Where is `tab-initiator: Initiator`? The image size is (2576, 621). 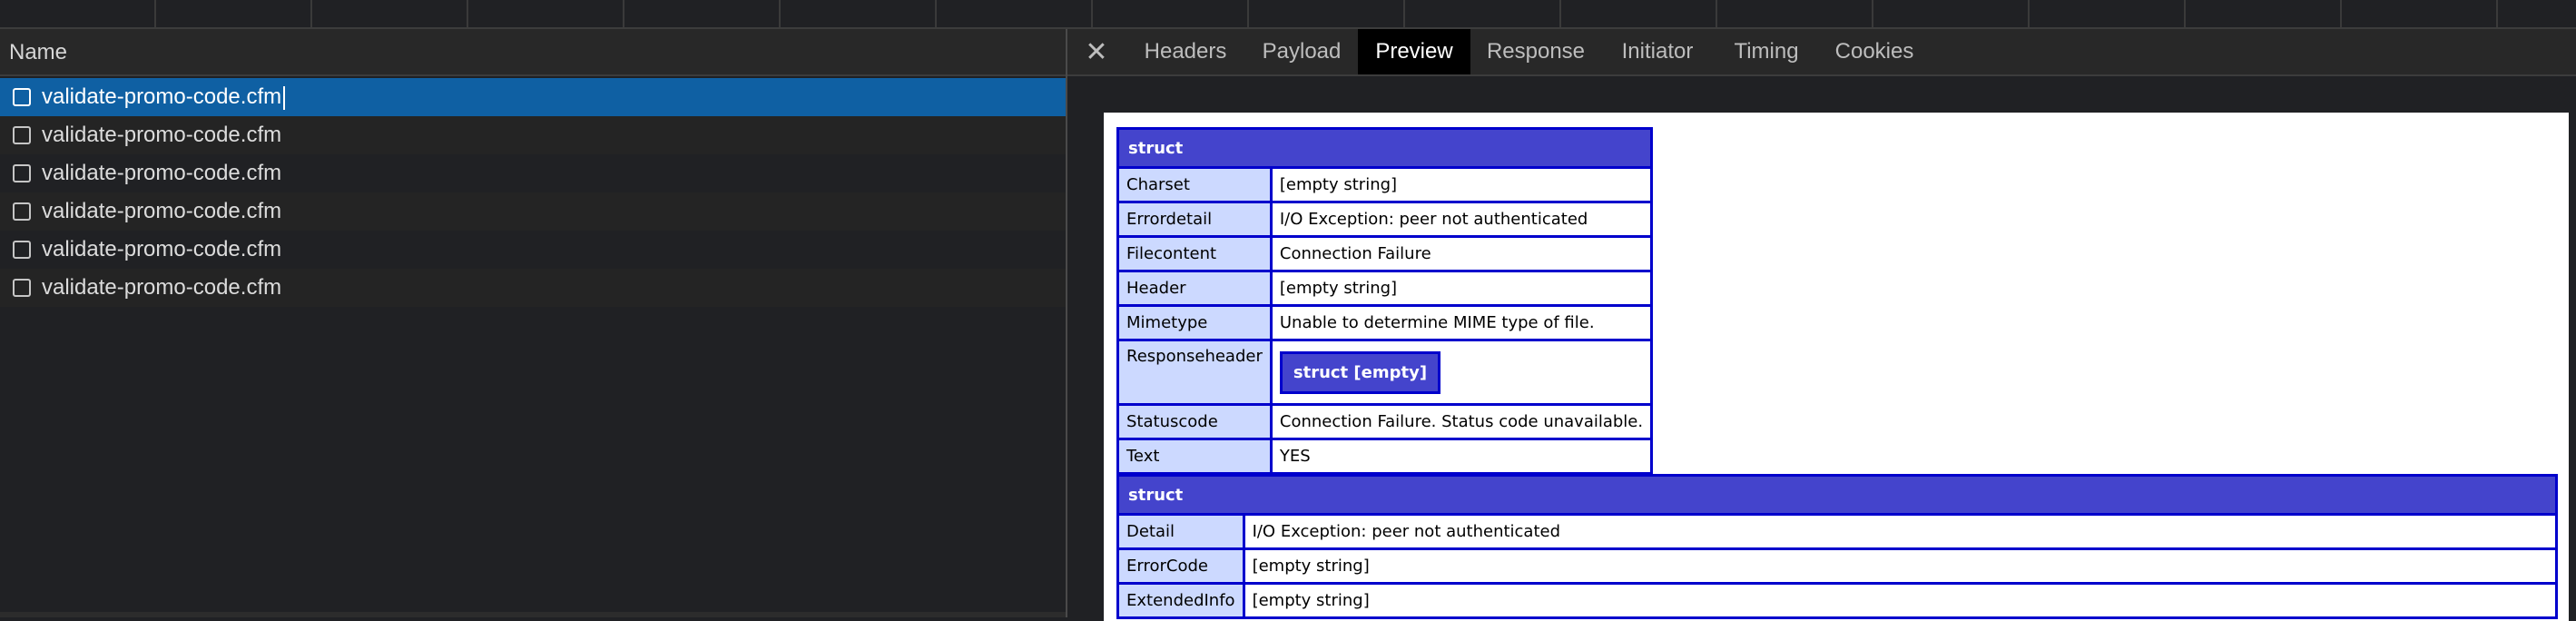 tab-initiator: Initiator is located at coordinates (1657, 52).